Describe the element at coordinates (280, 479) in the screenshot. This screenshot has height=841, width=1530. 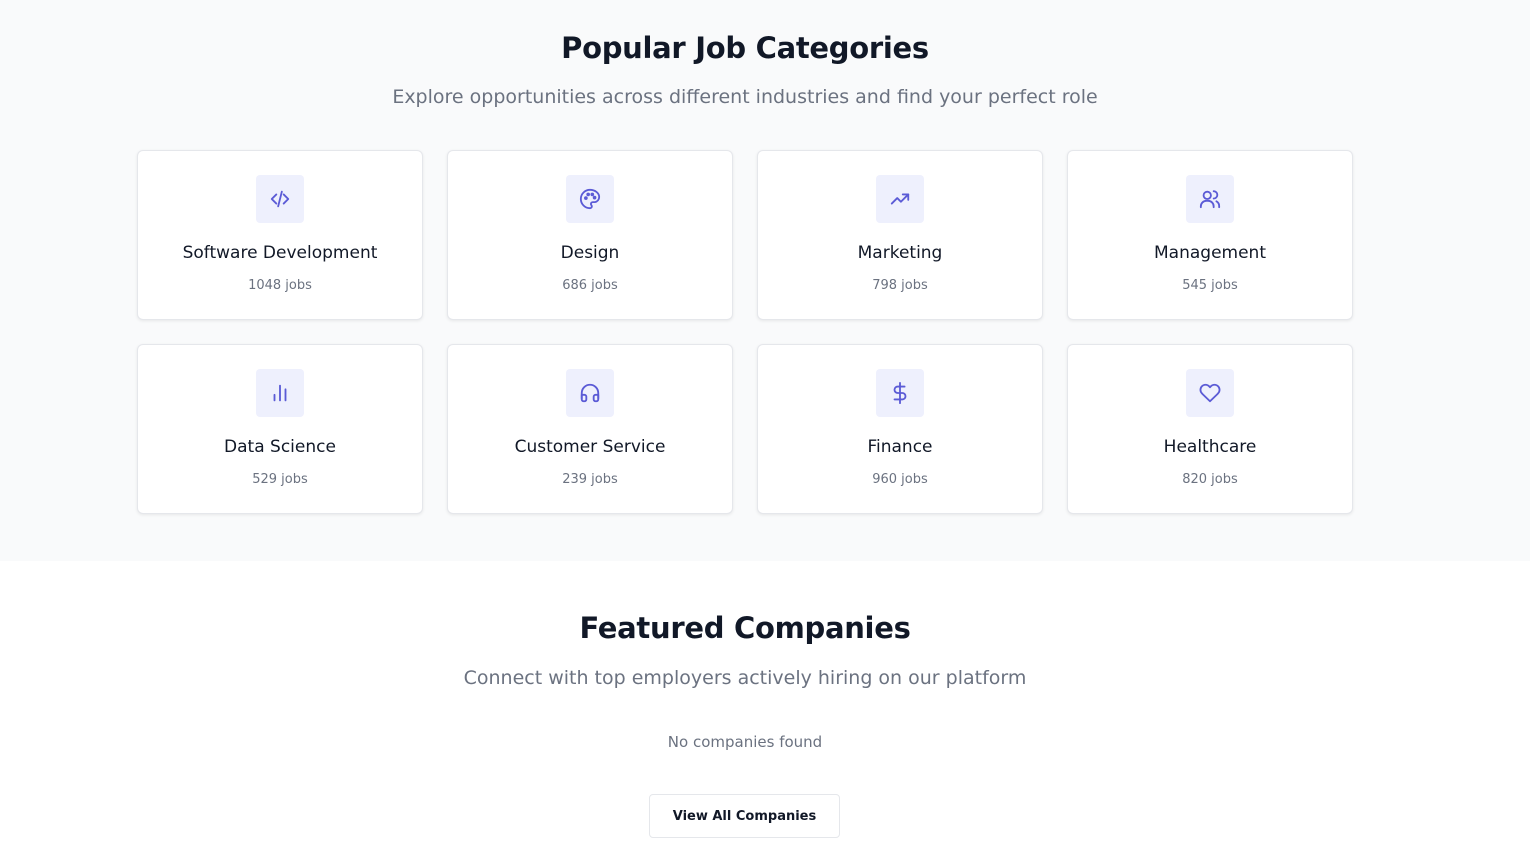
I see `category-job-count: 529 jobs` at that location.